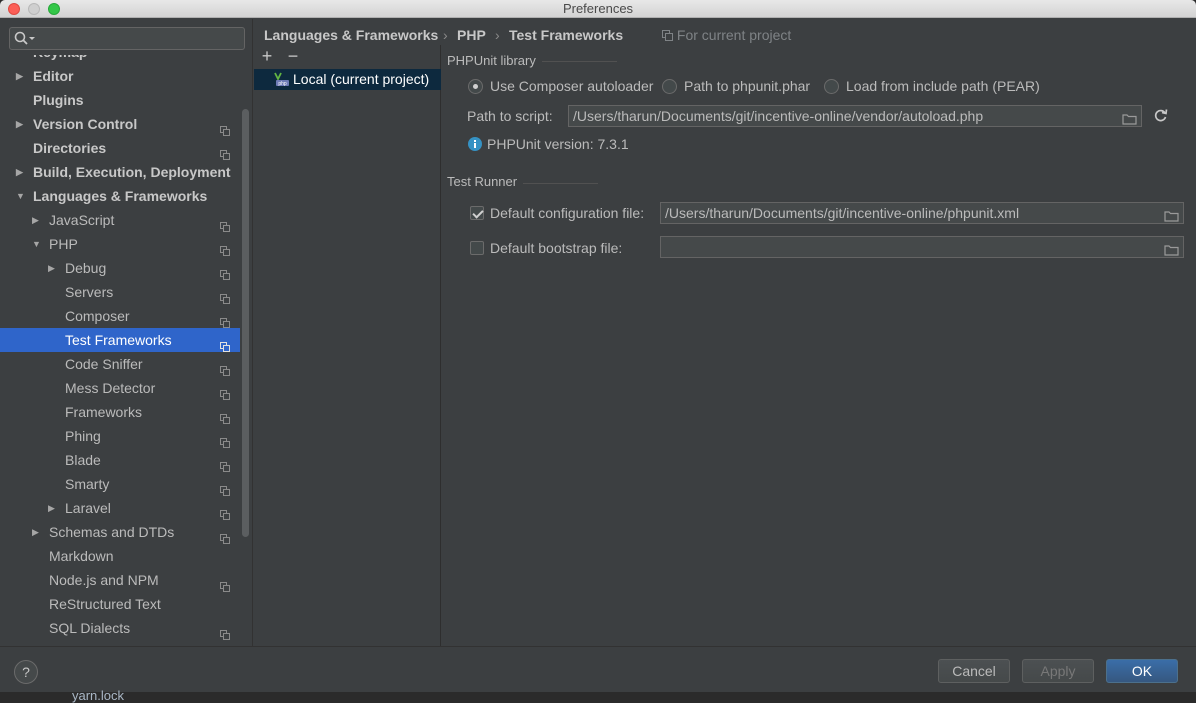 Image resolution: width=1196 pixels, height=703 pixels. I want to click on title-bar: Preferences, so click(598, 9).